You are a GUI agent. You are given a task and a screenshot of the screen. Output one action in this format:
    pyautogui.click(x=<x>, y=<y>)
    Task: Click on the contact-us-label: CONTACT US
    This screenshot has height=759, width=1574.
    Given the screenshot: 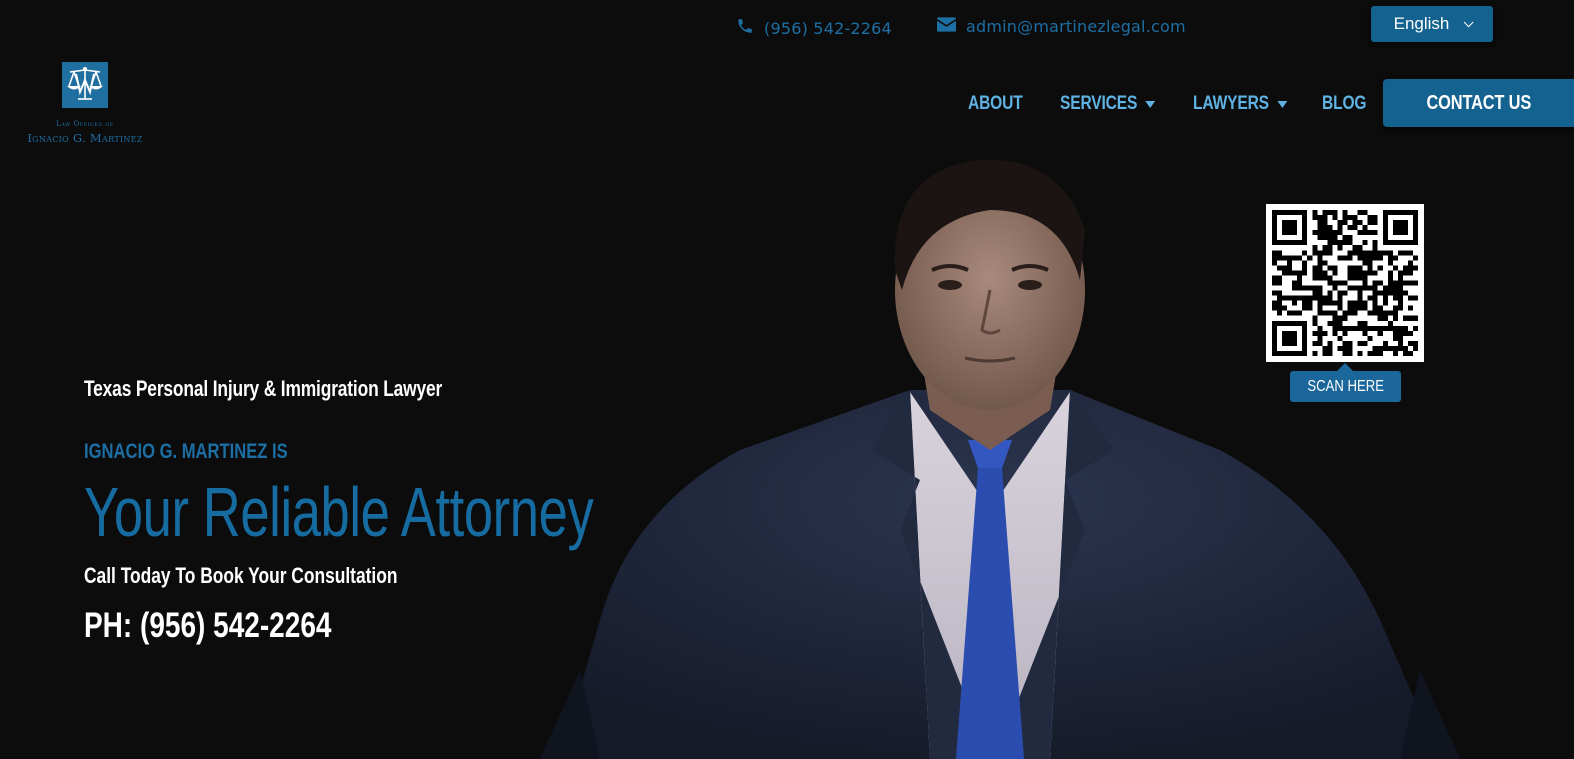 What is the action you would take?
    pyautogui.click(x=1478, y=102)
    